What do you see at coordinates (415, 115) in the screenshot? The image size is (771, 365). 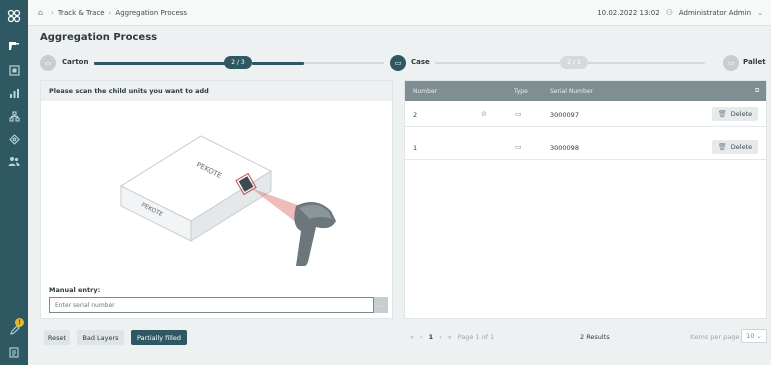 I see `row-number: 2` at bounding box center [415, 115].